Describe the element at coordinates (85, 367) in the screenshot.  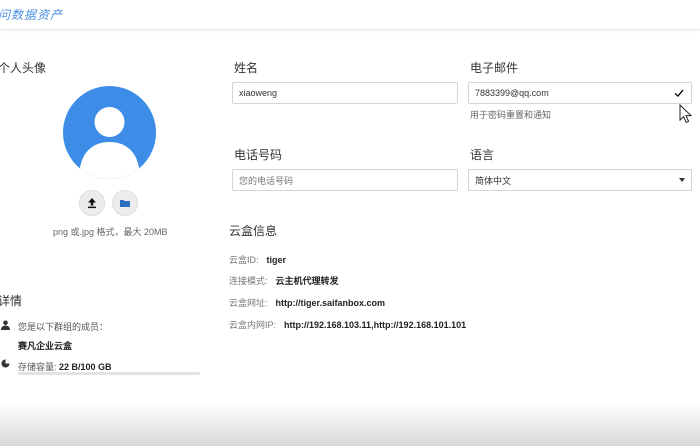
I see `storage-value: 22 B/100 GB` at that location.